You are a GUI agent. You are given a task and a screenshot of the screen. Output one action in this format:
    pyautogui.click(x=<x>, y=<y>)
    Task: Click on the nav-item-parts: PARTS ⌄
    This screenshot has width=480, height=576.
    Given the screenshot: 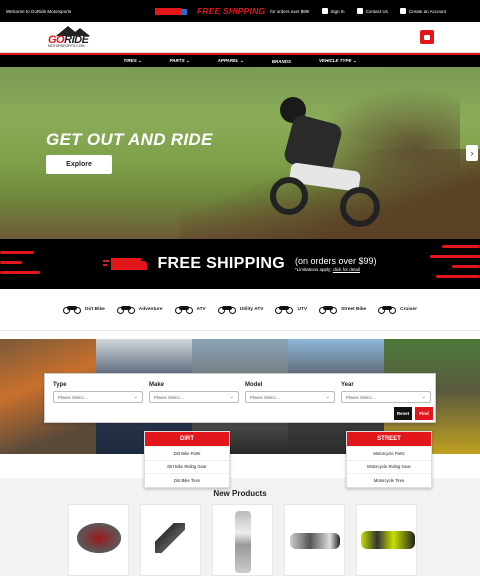 What is the action you would take?
    pyautogui.click(x=180, y=61)
    